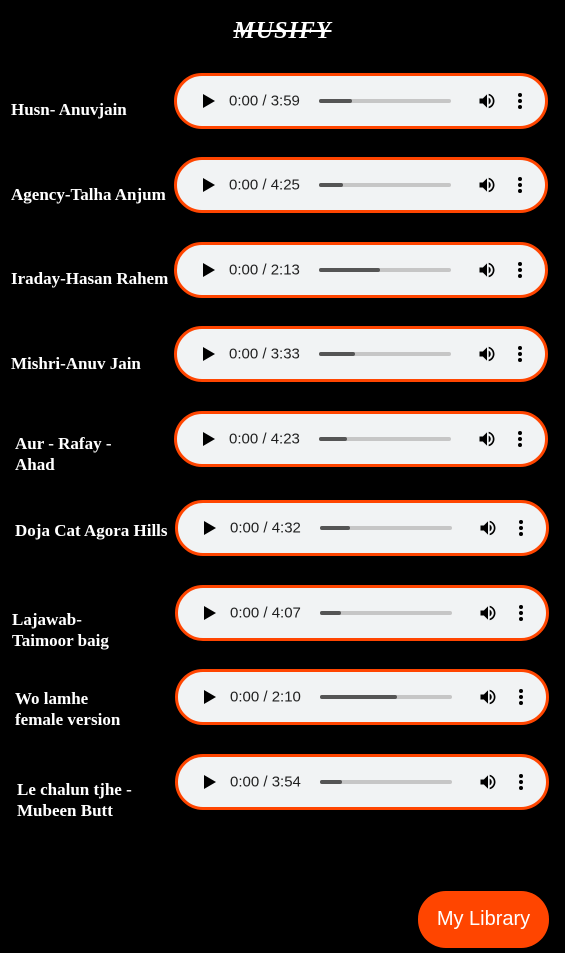 The width and height of the screenshot is (565, 953). I want to click on audio-player: 0:00 / 4:23, so click(361, 439).